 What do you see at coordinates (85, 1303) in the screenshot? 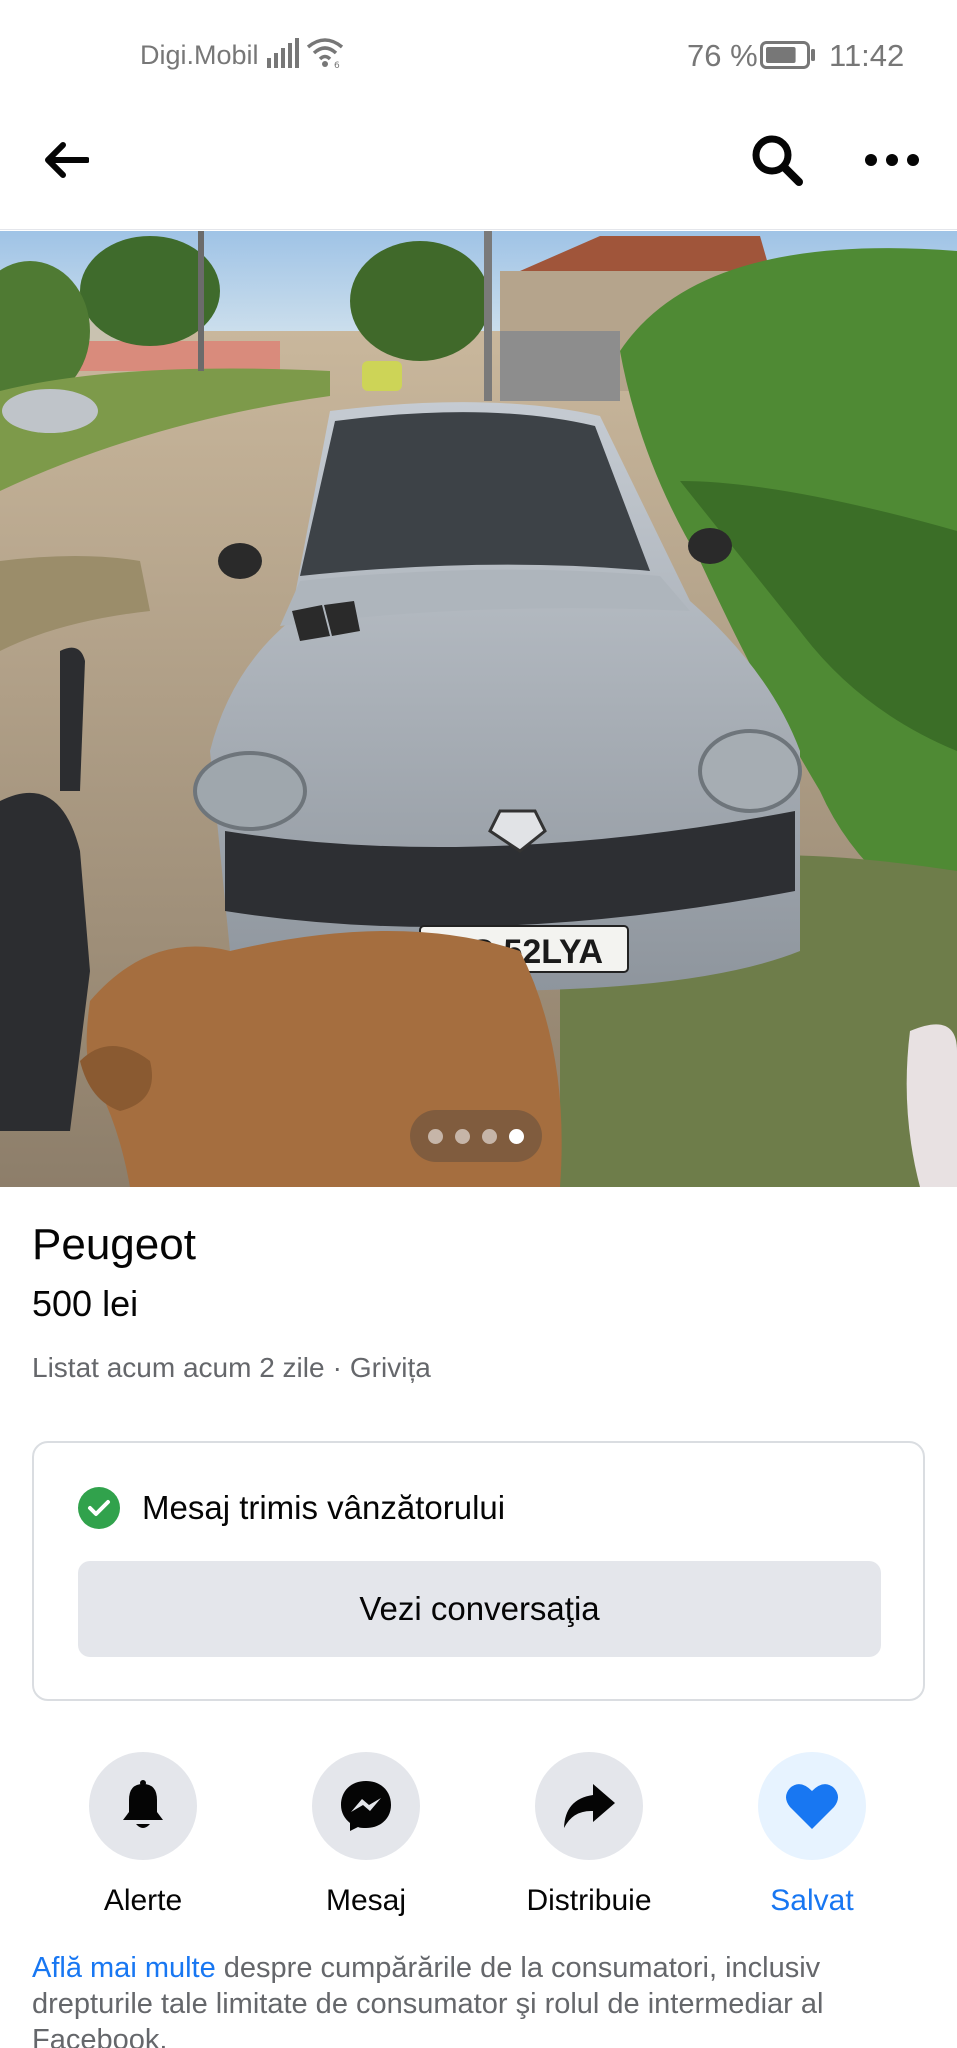
I see `listing-price: 500 lei` at bounding box center [85, 1303].